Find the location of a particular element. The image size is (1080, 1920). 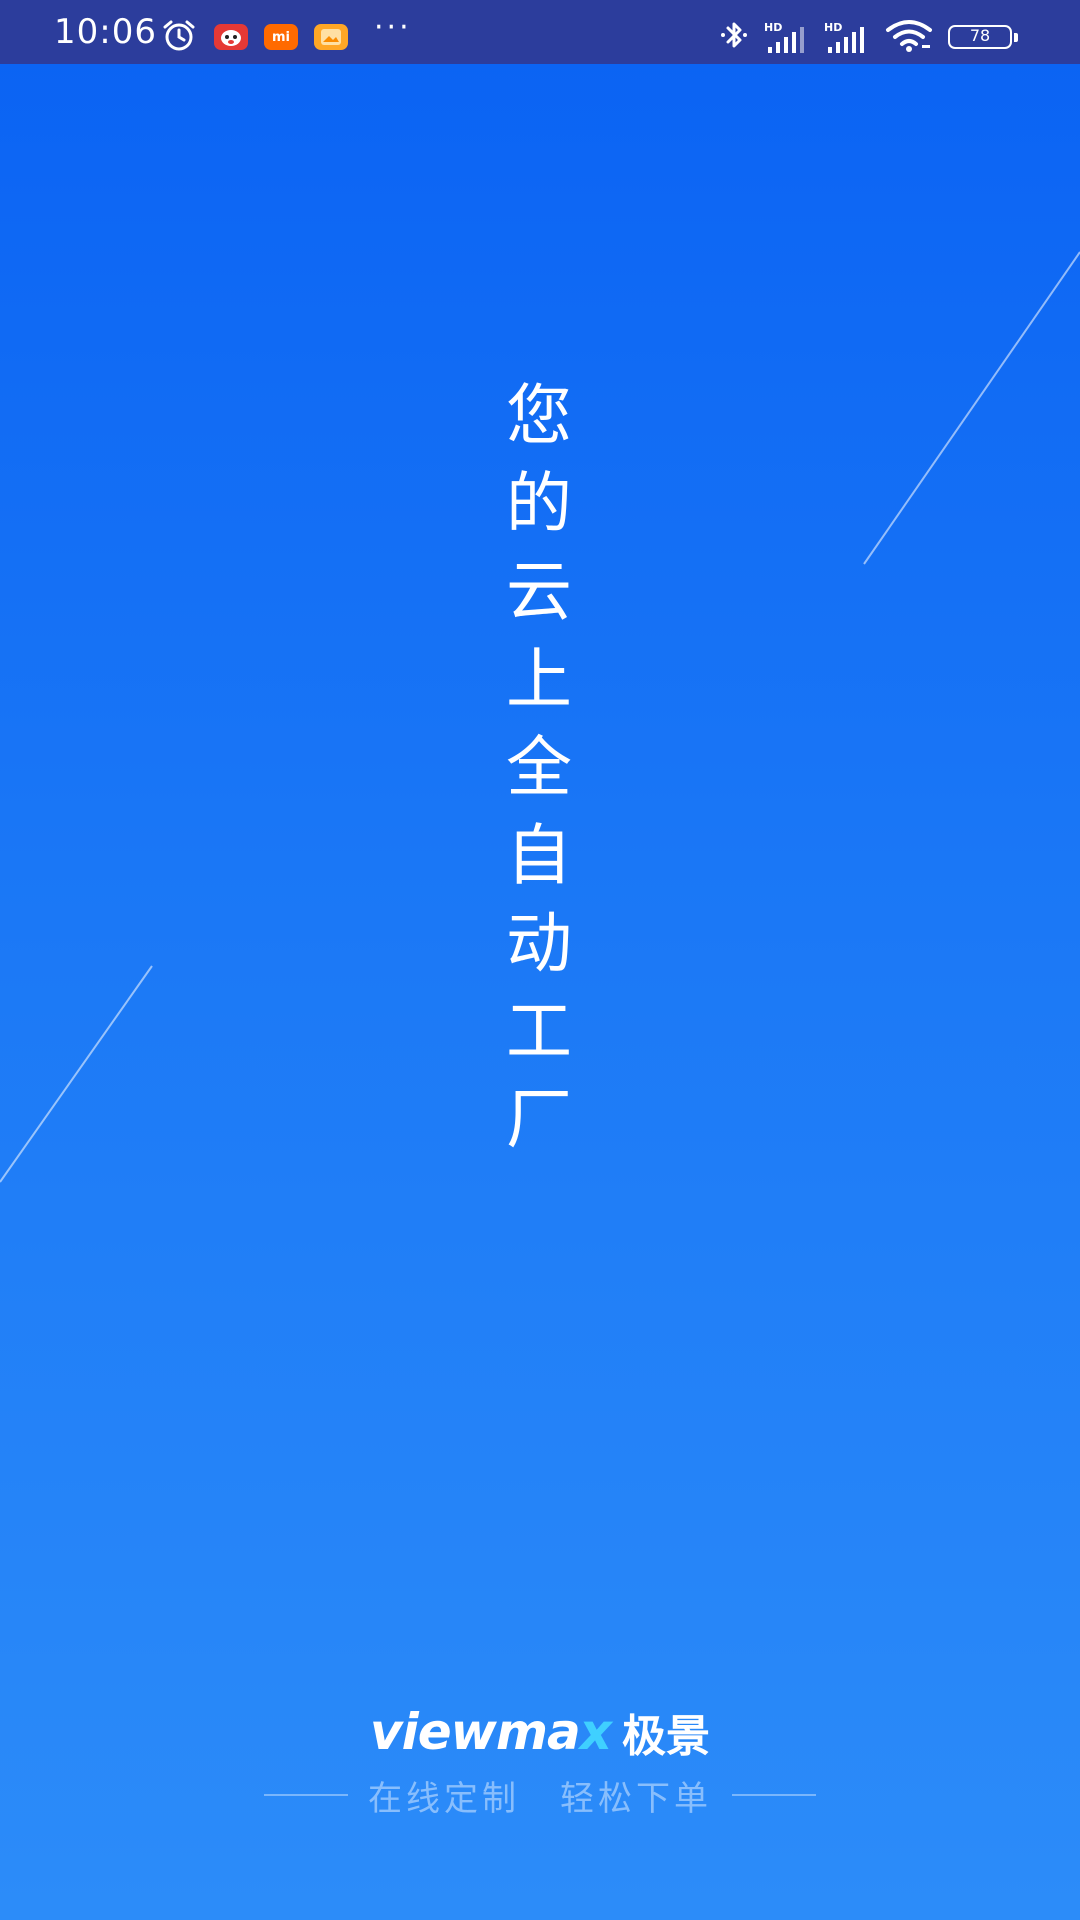

brand-logo: viewma x 极景 is located at coordinates (540, 1732).